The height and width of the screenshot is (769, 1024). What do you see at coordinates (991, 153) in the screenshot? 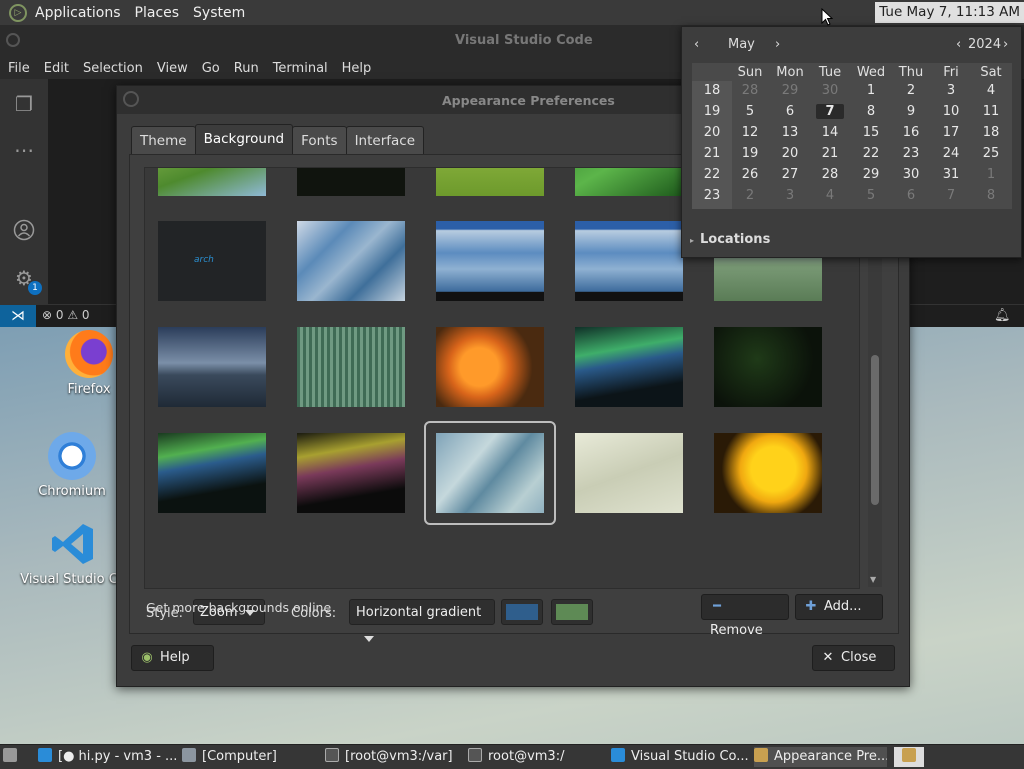
I see `calendar-day: 25` at bounding box center [991, 153].